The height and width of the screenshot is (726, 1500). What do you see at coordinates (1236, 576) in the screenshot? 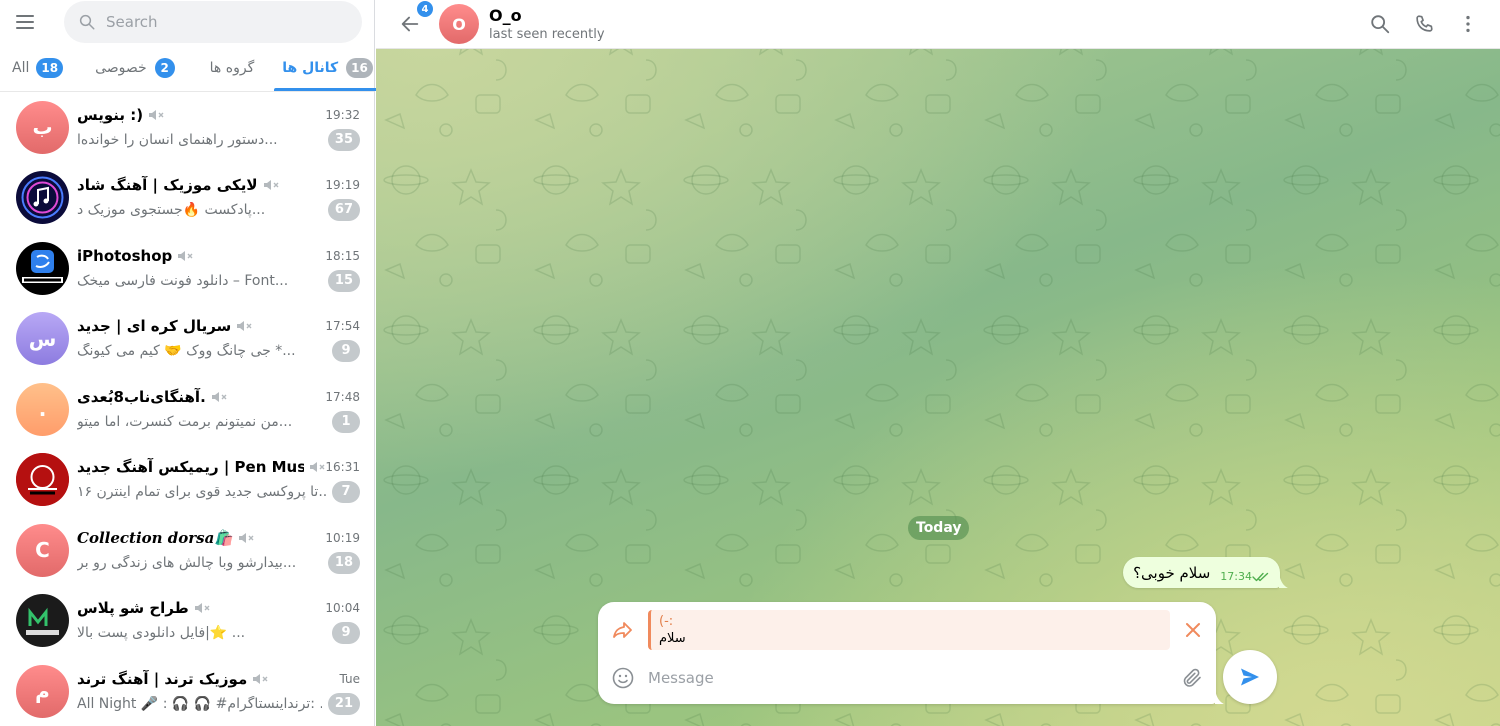
I see `message-time: 17:34` at bounding box center [1236, 576].